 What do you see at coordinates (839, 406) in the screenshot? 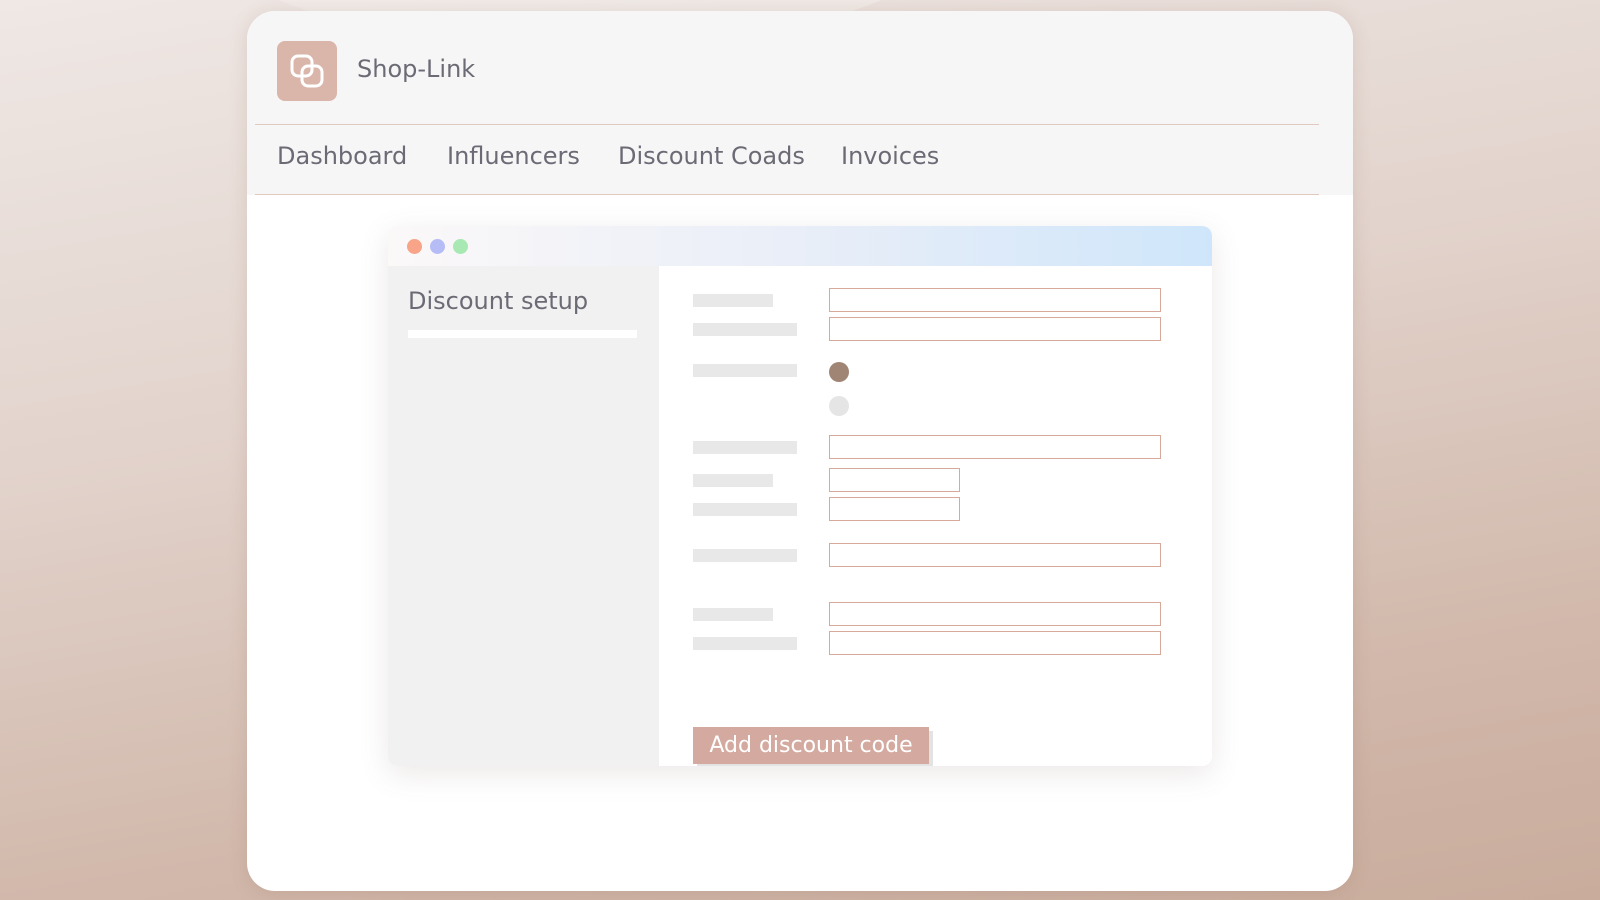
I see `radio-option` at bounding box center [839, 406].